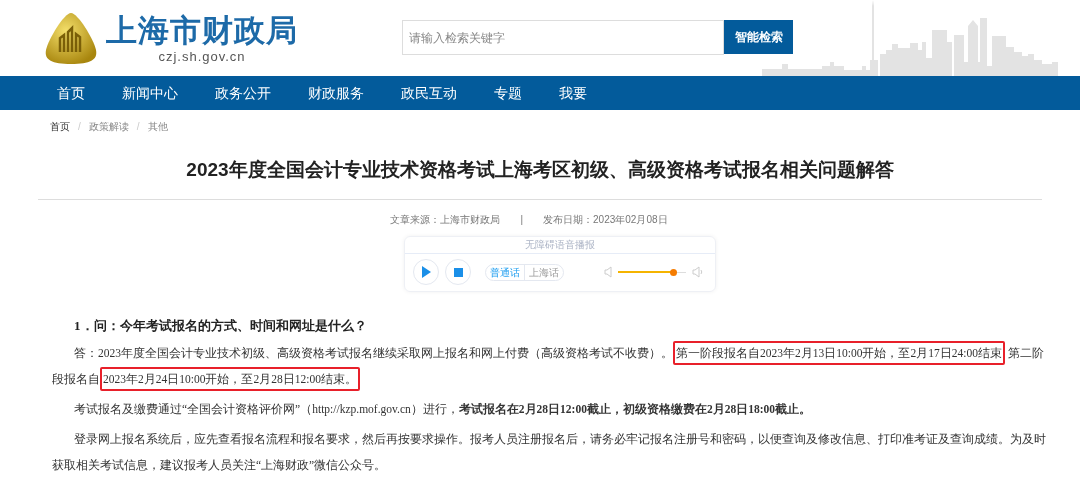  What do you see at coordinates (563, 37) in the screenshot?
I see `search-field: 请输入检索关键字` at bounding box center [563, 37].